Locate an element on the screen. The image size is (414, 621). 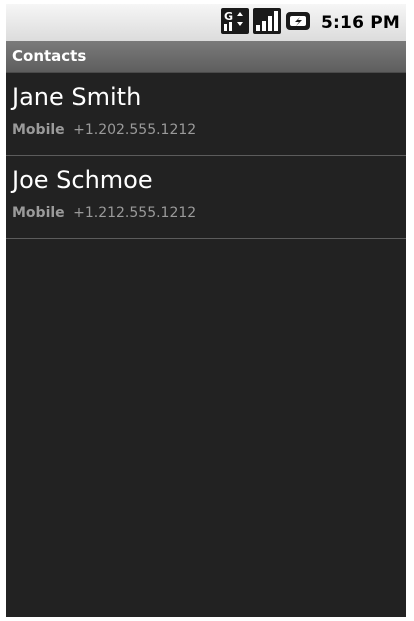
app-title: Contacts is located at coordinates (49, 56).